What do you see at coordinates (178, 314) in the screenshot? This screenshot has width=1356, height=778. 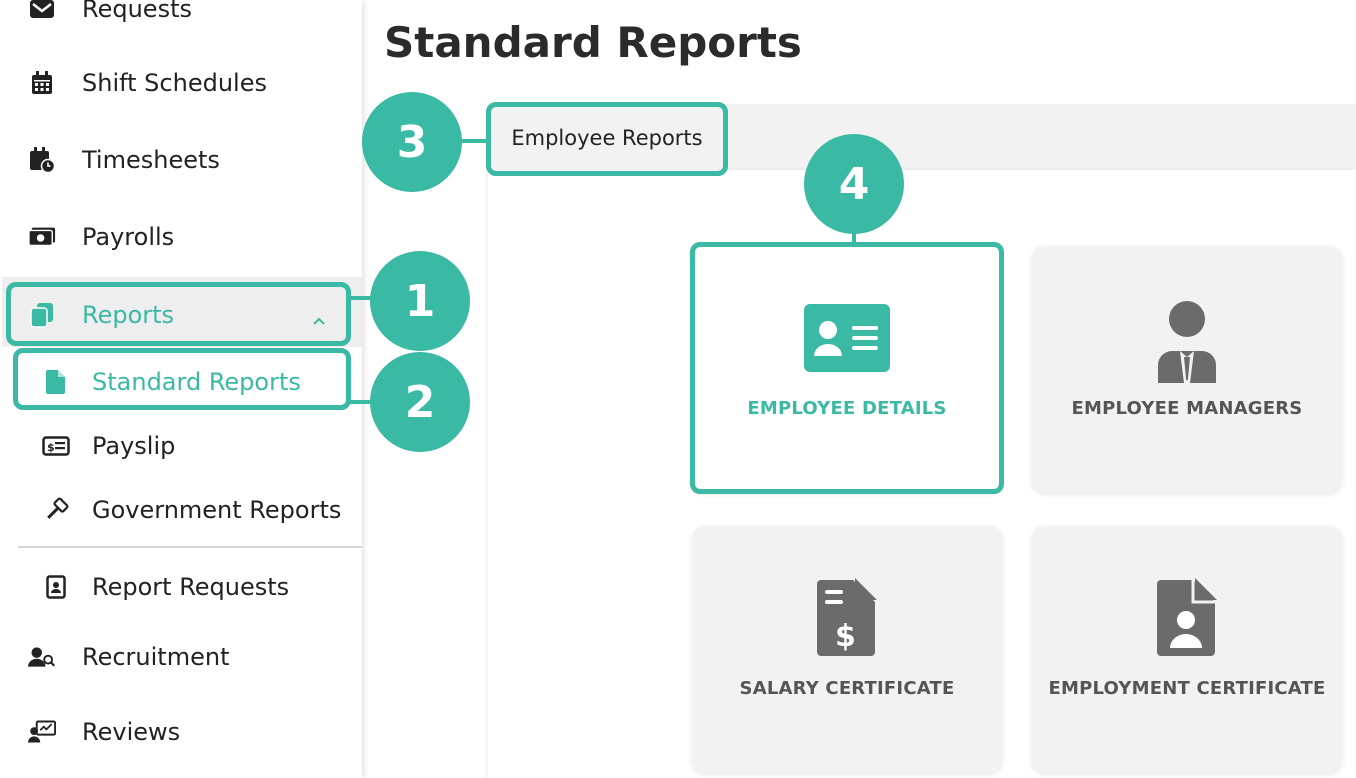 I see `callout-highlight-reports` at bounding box center [178, 314].